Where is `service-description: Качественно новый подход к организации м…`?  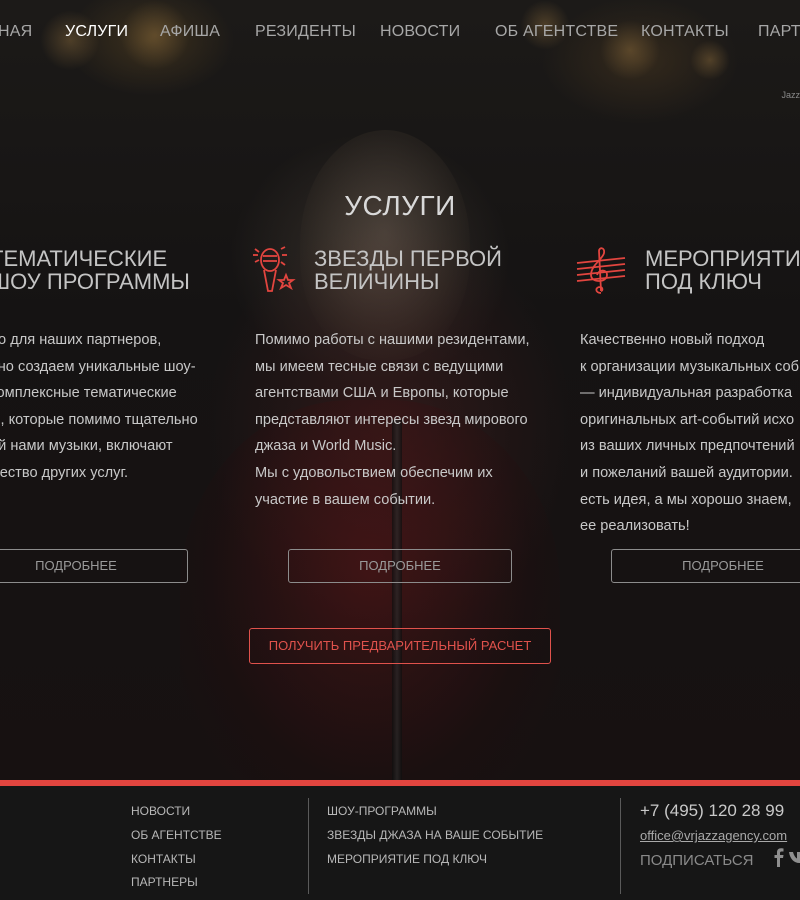 service-description: Качественно новый подход к организации м… is located at coordinates (689, 433).